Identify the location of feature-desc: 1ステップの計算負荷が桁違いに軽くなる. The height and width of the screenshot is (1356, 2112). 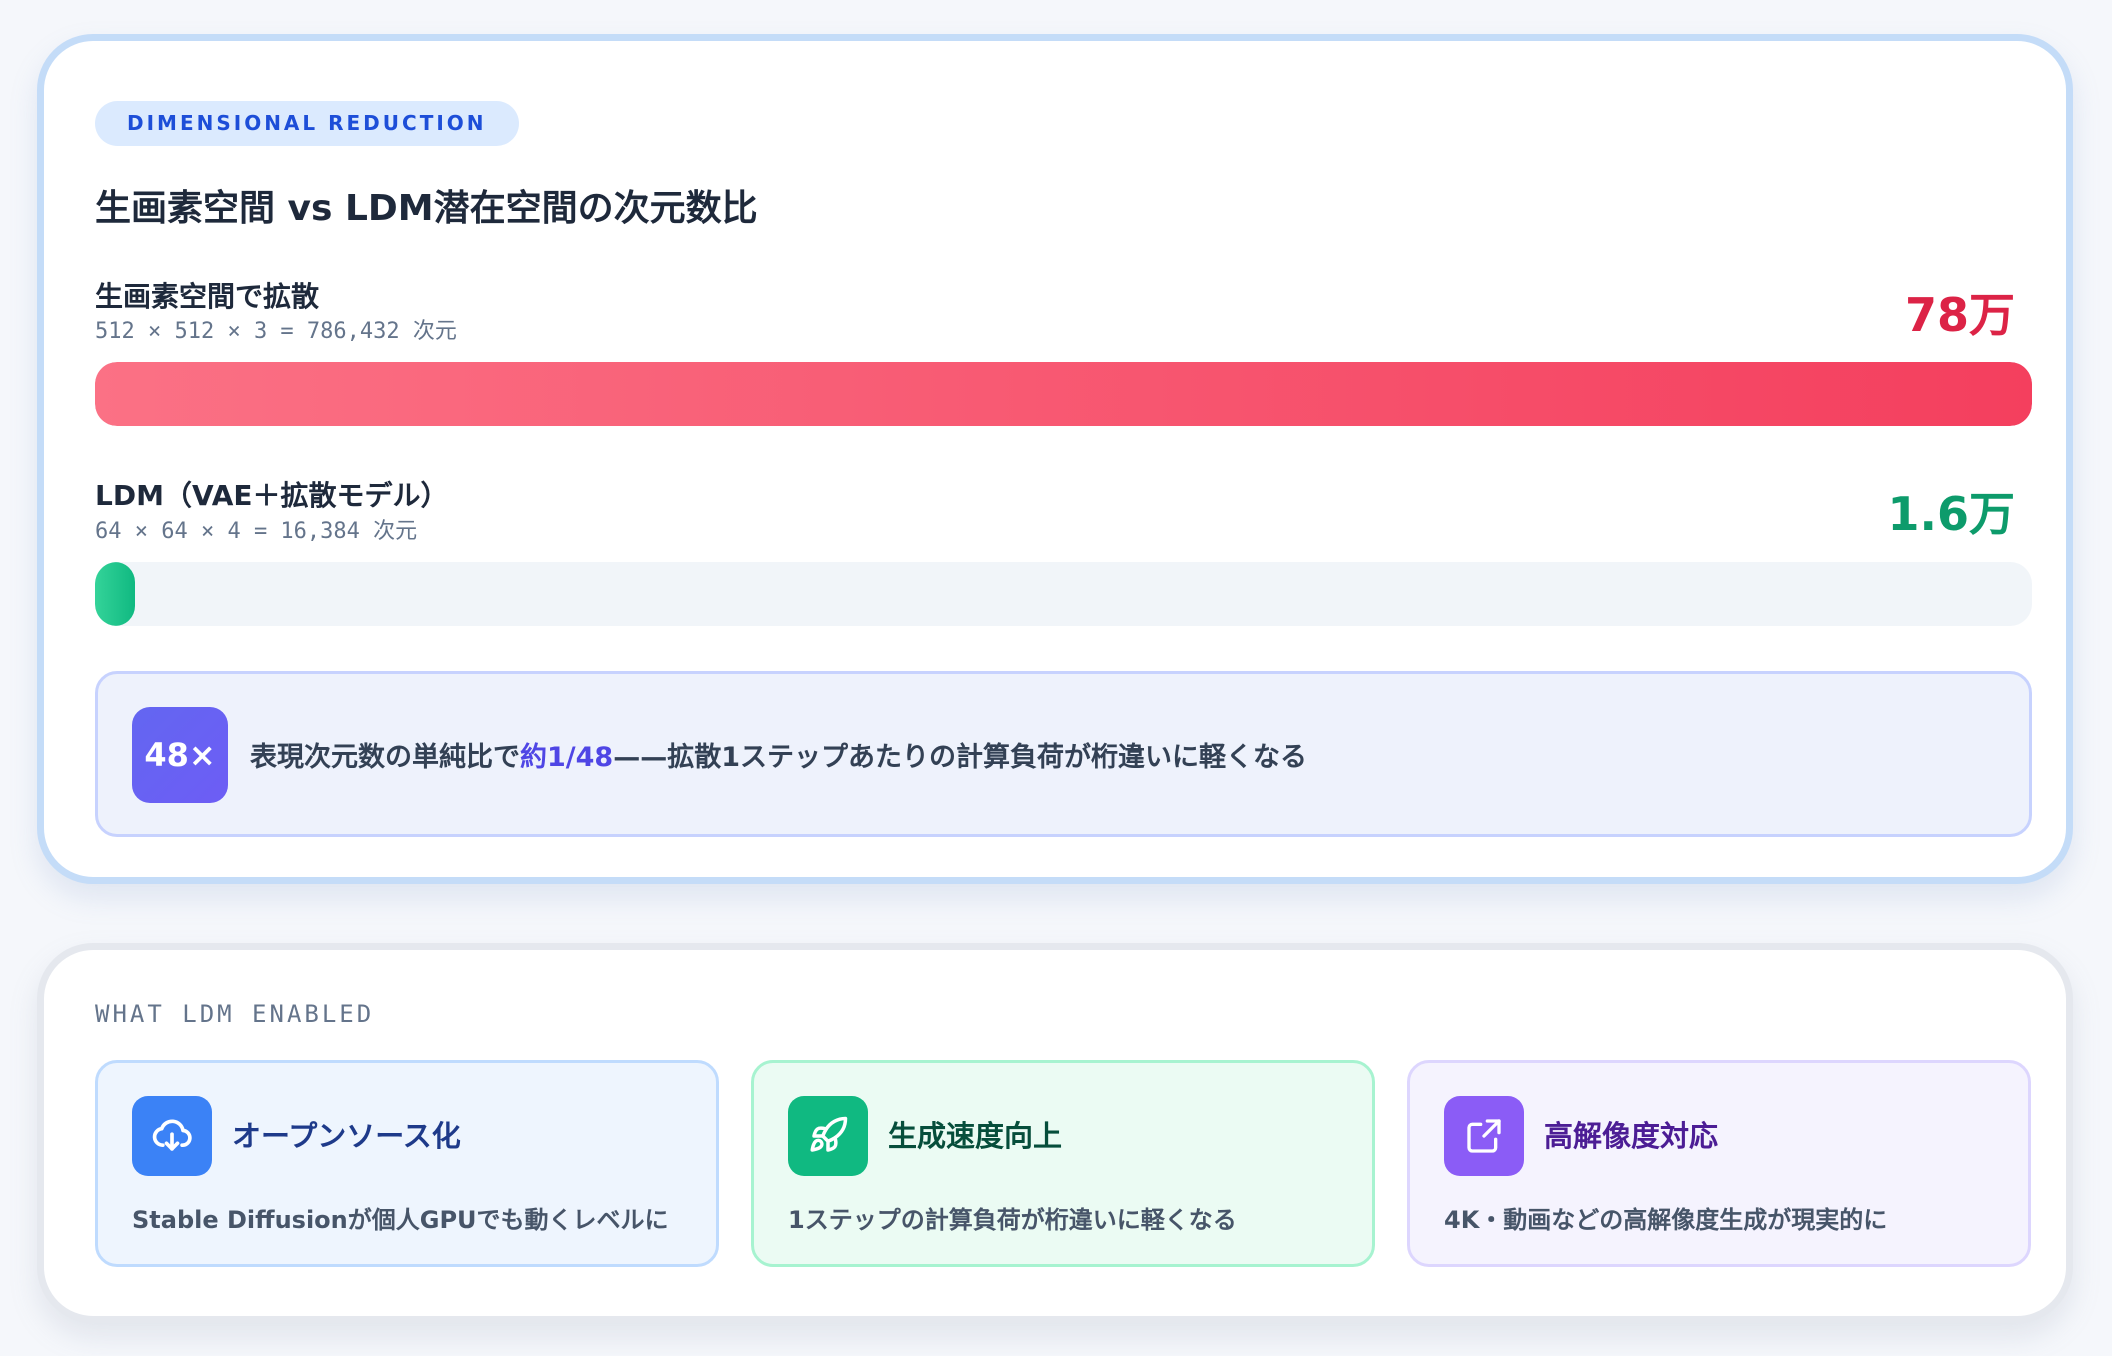
(1012, 1220).